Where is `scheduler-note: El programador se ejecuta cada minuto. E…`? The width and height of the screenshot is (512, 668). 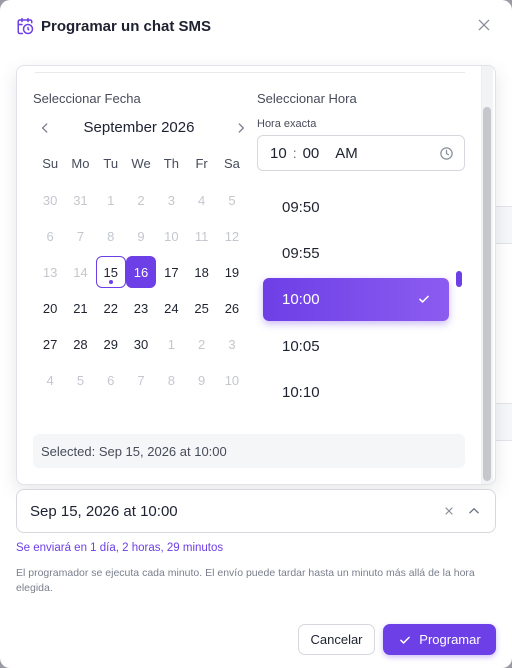 scheduler-note: El programador se ejecuta cada minuto. E… is located at coordinates (245, 580).